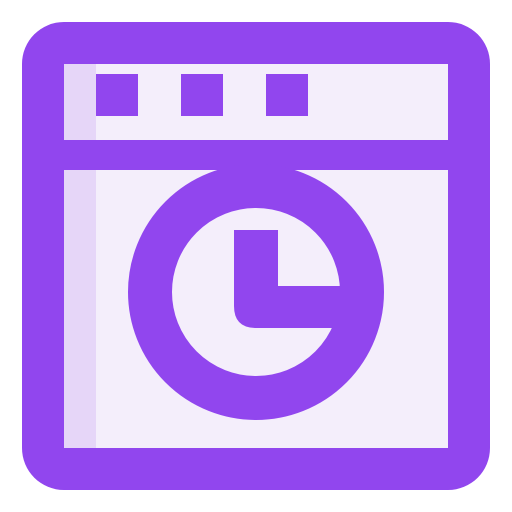 Image resolution: width=512 pixels, height=512 pixels. What do you see at coordinates (80, 102) in the screenshot?
I see `title-bar-shade` at bounding box center [80, 102].